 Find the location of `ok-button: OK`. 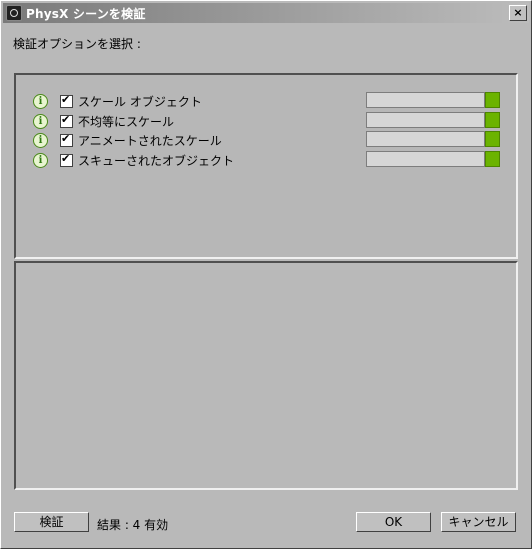

ok-button: OK is located at coordinates (393, 522).